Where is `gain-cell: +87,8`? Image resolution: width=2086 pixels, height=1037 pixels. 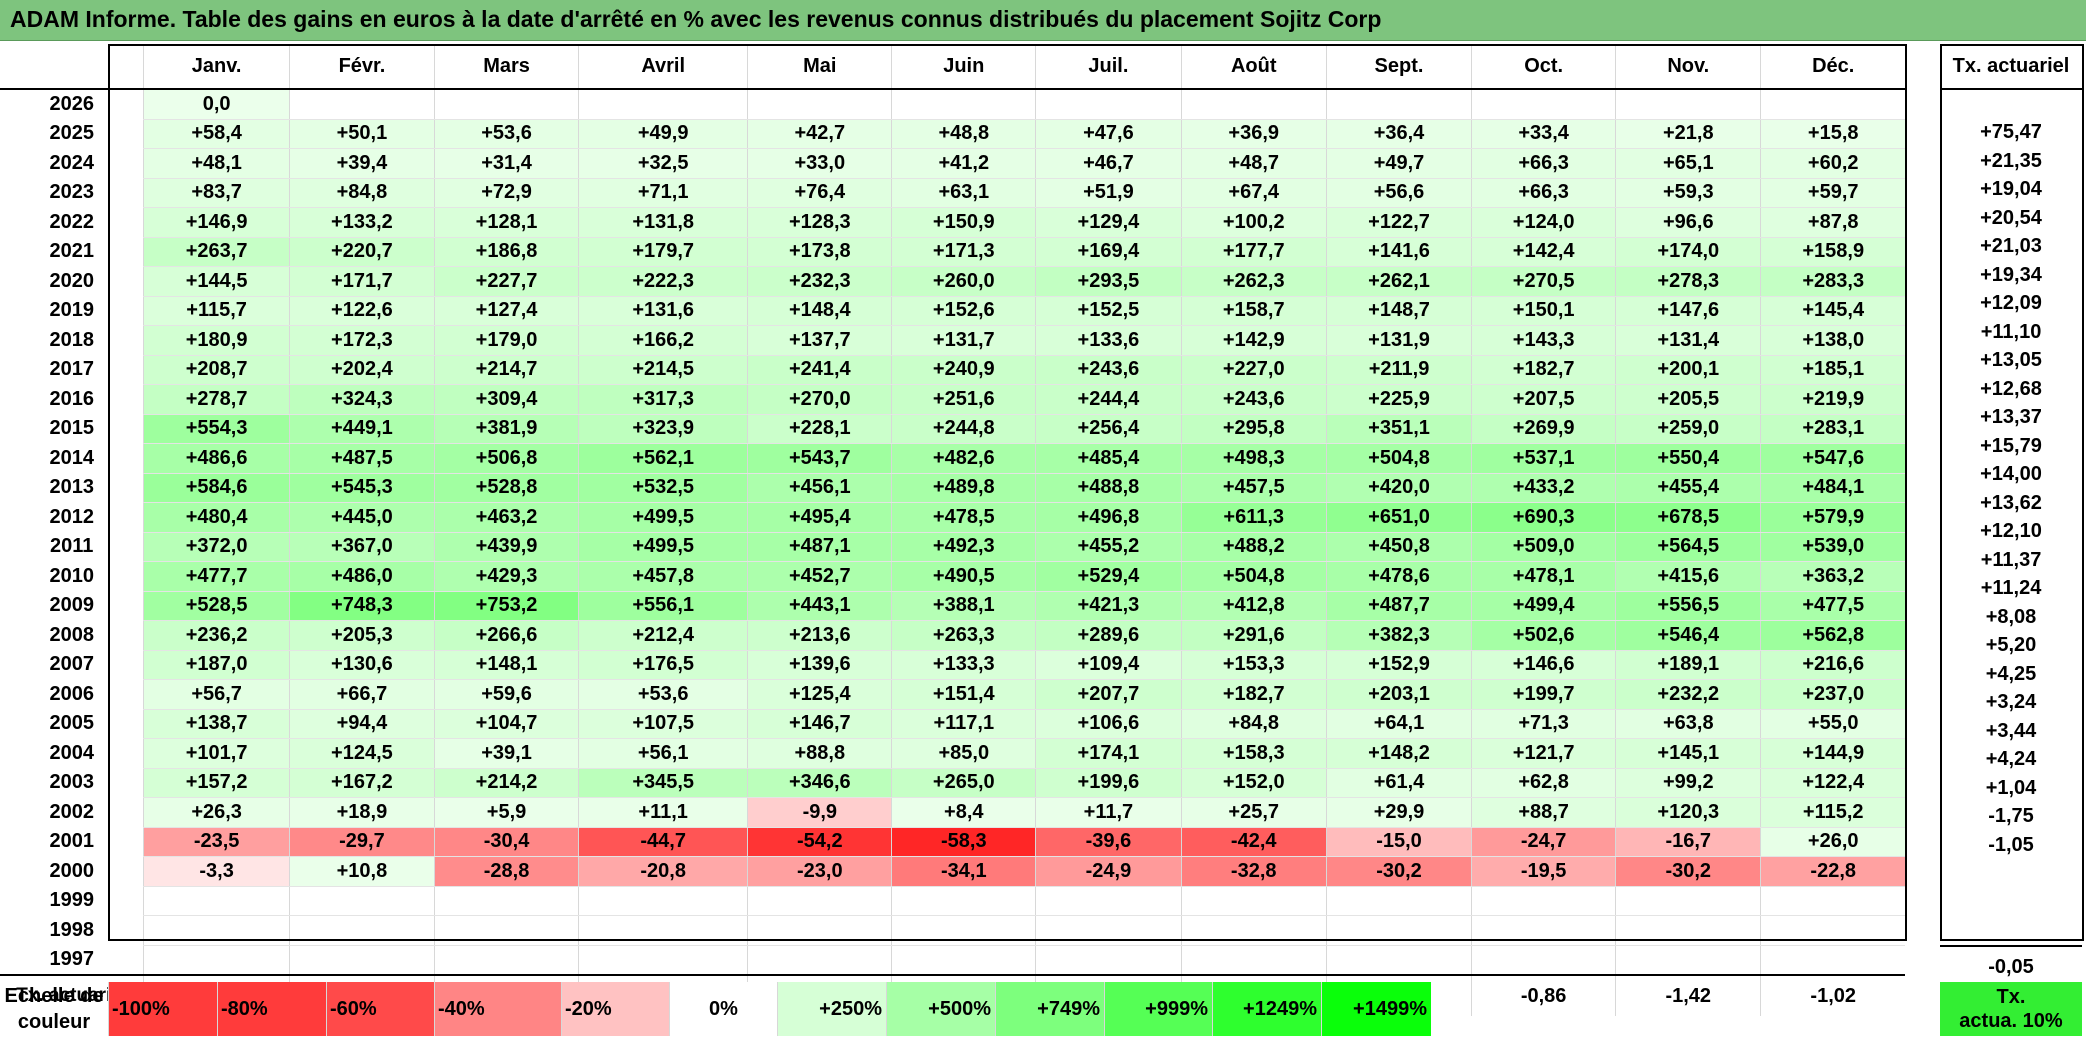
gain-cell: +87,8 is located at coordinates (1832, 222).